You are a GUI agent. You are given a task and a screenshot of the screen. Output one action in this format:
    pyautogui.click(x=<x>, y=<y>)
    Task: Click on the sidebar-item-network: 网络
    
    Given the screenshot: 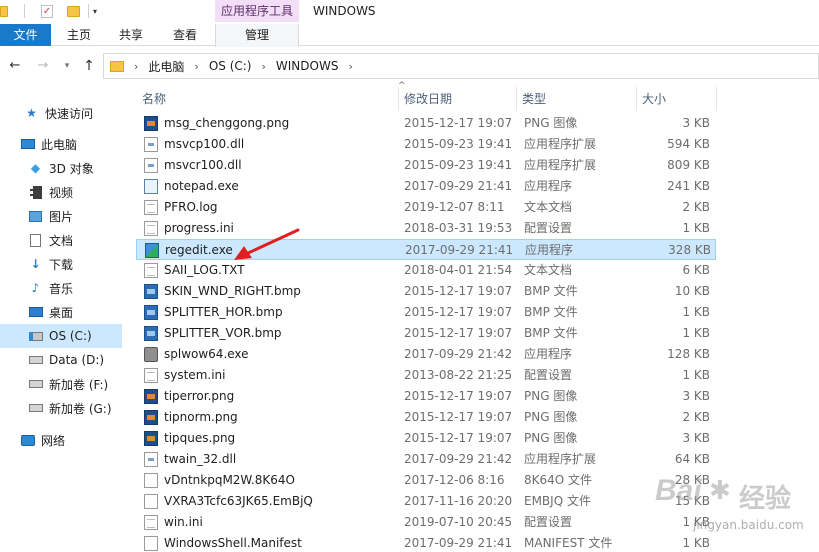 What is the action you would take?
    pyautogui.click(x=61, y=440)
    